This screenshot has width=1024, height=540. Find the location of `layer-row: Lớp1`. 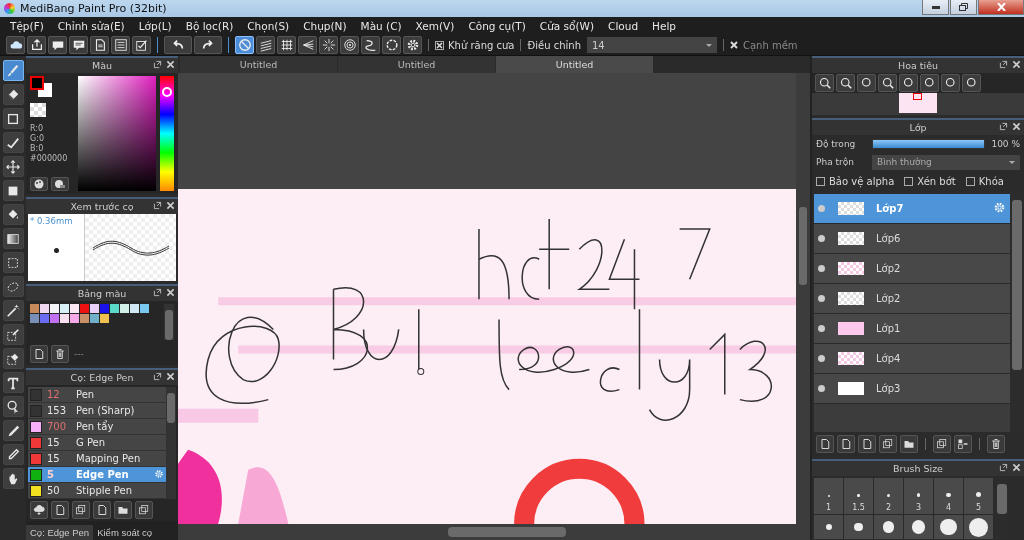

layer-row: Lớp1 is located at coordinates (912, 329).